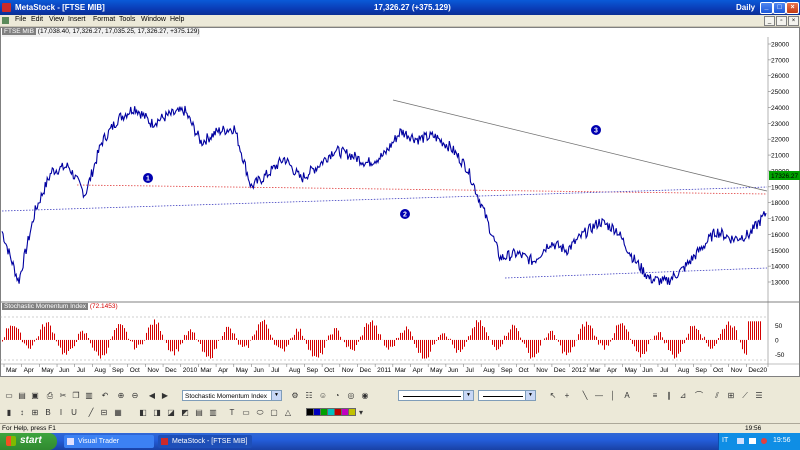 Image resolution: width=800 pixels, height=450 pixels. What do you see at coordinates (153, 19) in the screenshot?
I see `menu-window: Window` at bounding box center [153, 19].